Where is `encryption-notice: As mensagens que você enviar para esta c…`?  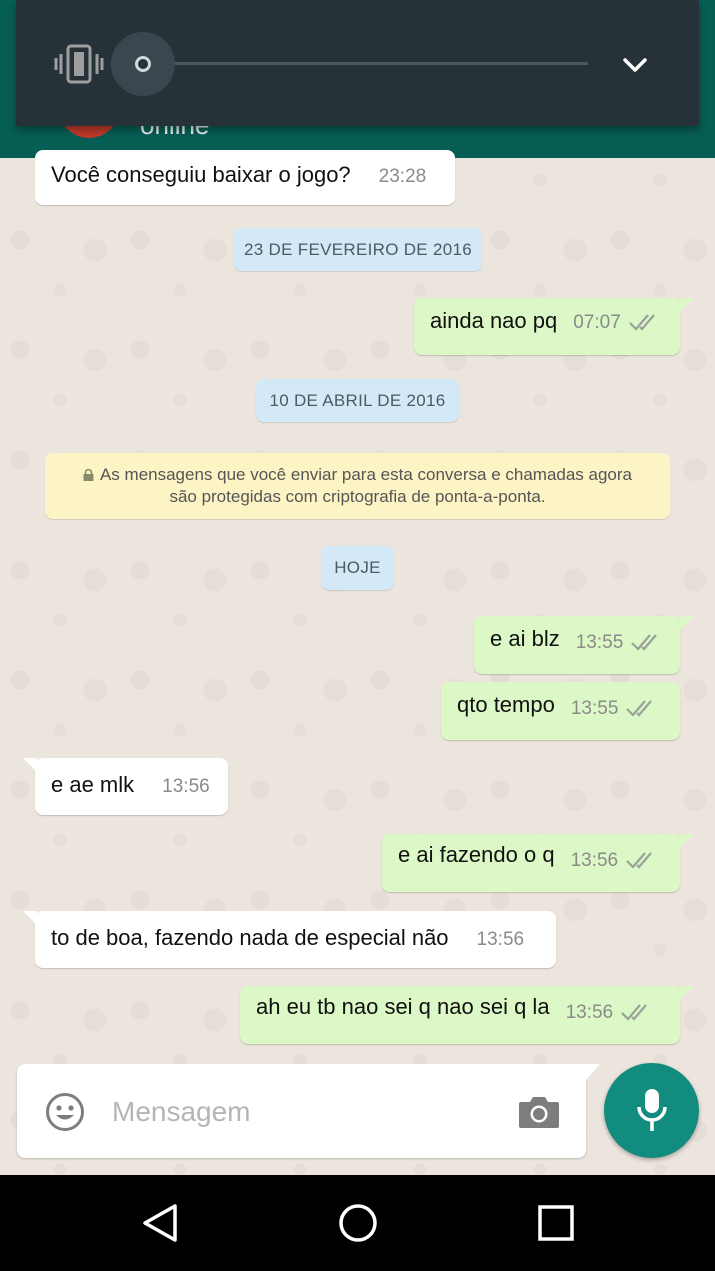 encryption-notice: As mensagens que você enviar para esta c… is located at coordinates (357, 486).